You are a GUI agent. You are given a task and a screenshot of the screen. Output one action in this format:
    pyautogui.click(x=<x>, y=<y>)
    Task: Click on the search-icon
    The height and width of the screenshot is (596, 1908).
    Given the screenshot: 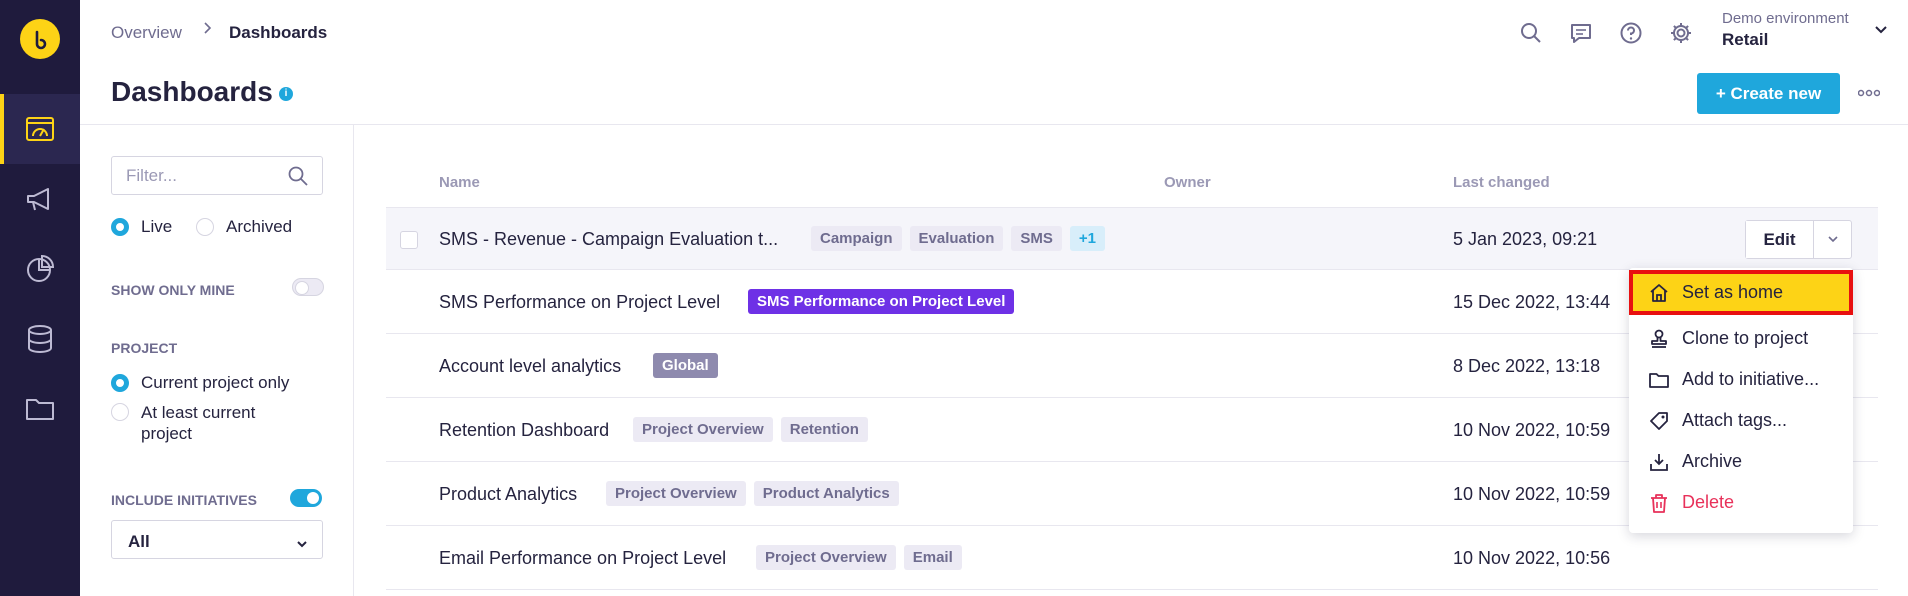 What is the action you would take?
    pyautogui.click(x=1531, y=33)
    